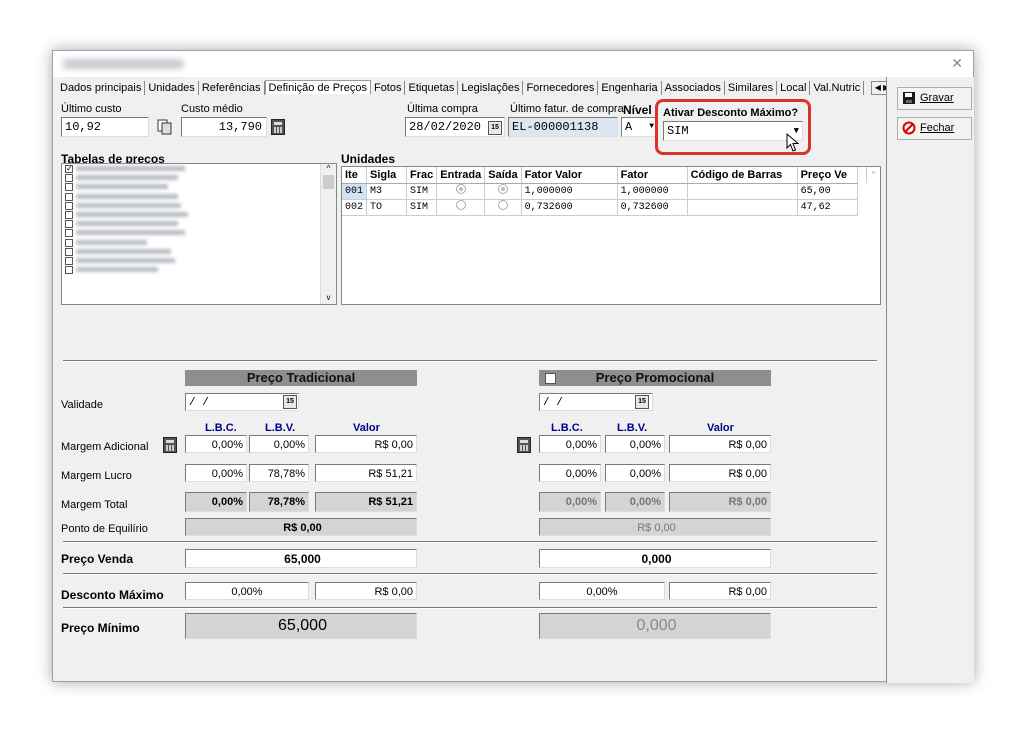 The image size is (1024, 731). What do you see at coordinates (301, 558) in the screenshot?
I see `preco-venda-field: 65,000` at bounding box center [301, 558].